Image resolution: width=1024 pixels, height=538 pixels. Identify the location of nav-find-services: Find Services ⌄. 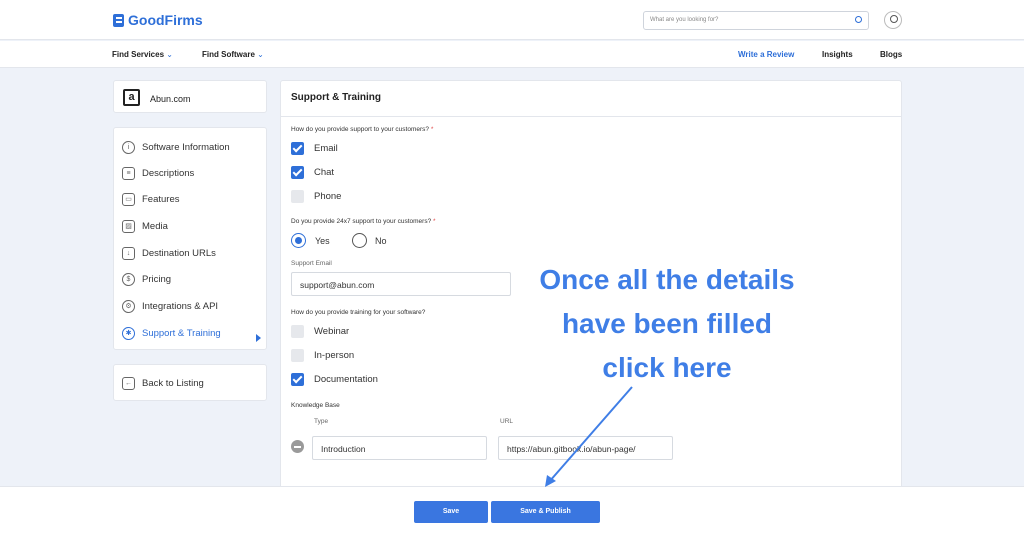
(142, 54).